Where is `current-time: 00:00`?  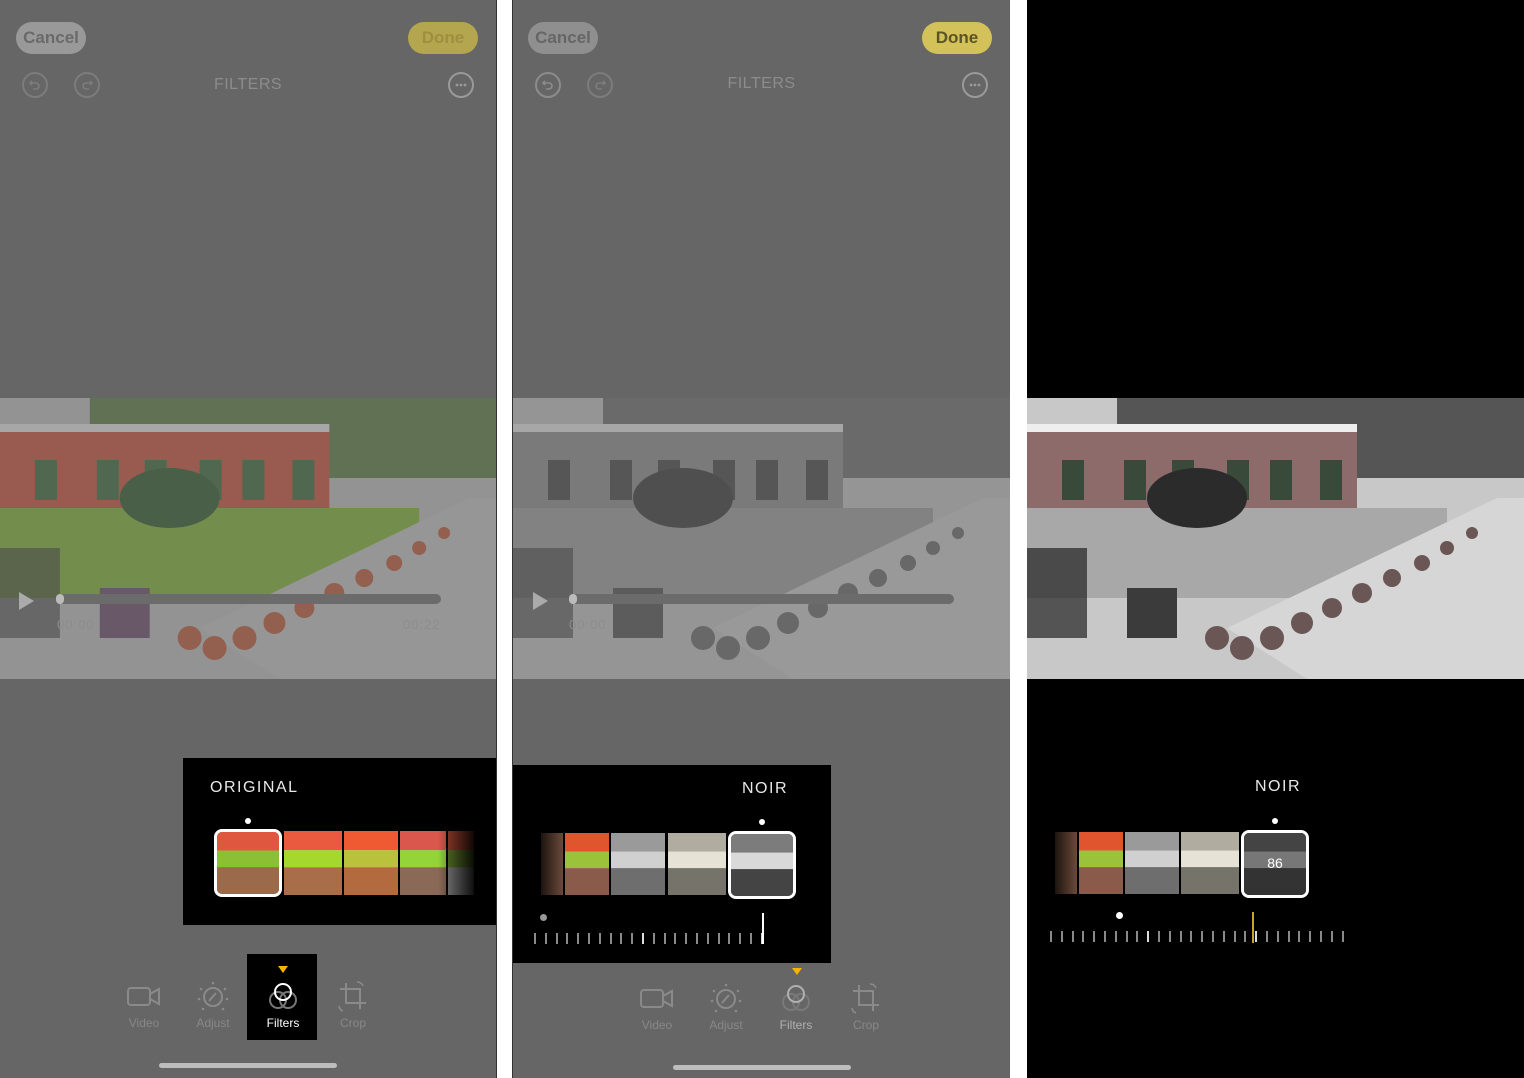
current-time: 00:00 is located at coordinates (588, 624).